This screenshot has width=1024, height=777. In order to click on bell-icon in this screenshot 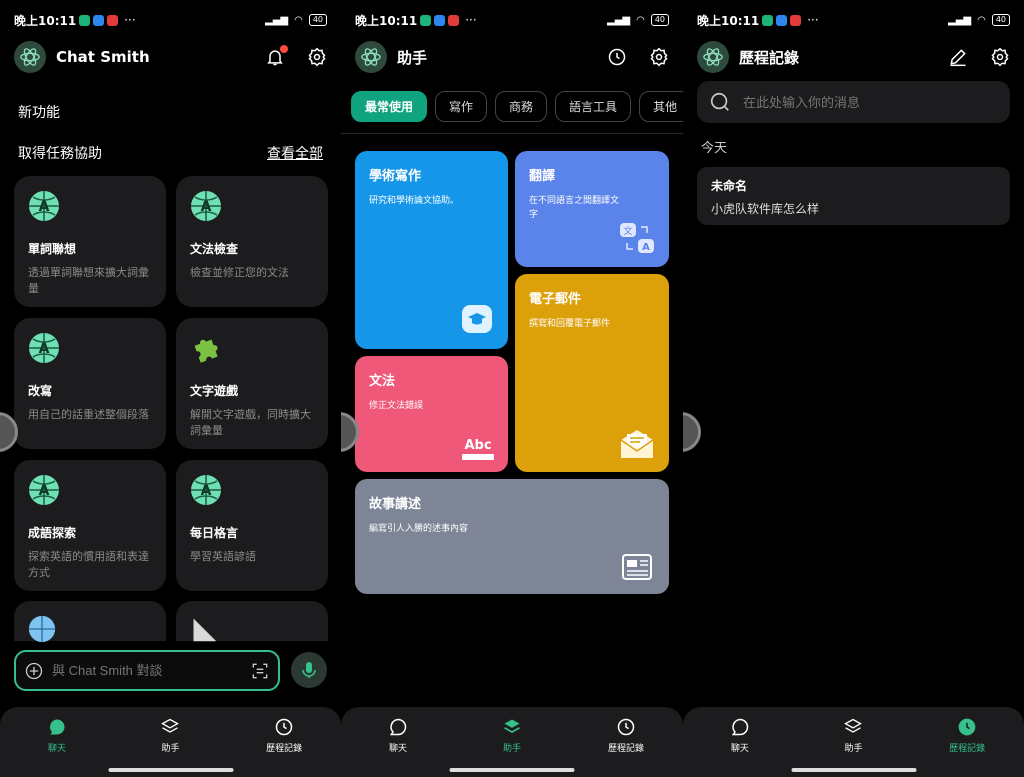, I will do `click(276, 56)`.